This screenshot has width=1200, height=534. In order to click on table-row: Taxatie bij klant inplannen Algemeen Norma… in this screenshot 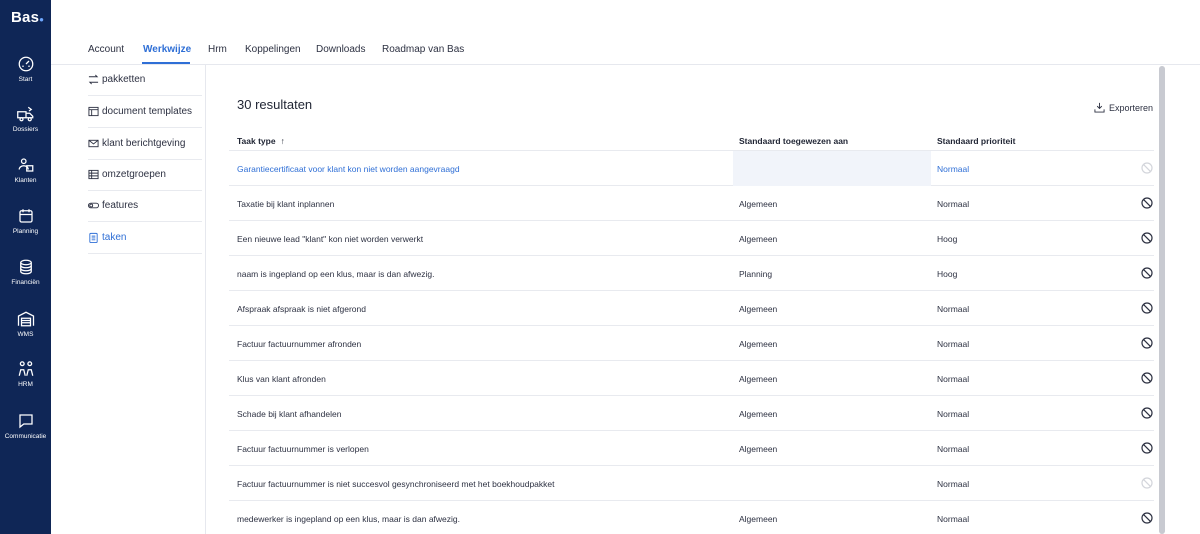, I will do `click(691, 203)`.